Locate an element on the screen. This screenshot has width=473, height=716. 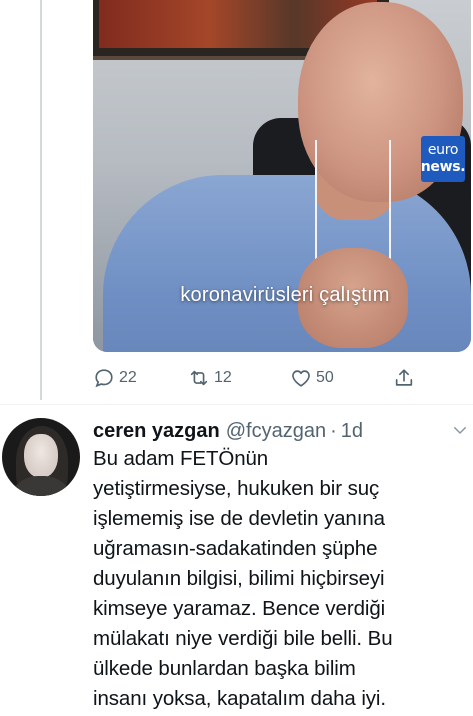
tweet-action-bar: 22 12 50 is located at coordinates (258, 378).